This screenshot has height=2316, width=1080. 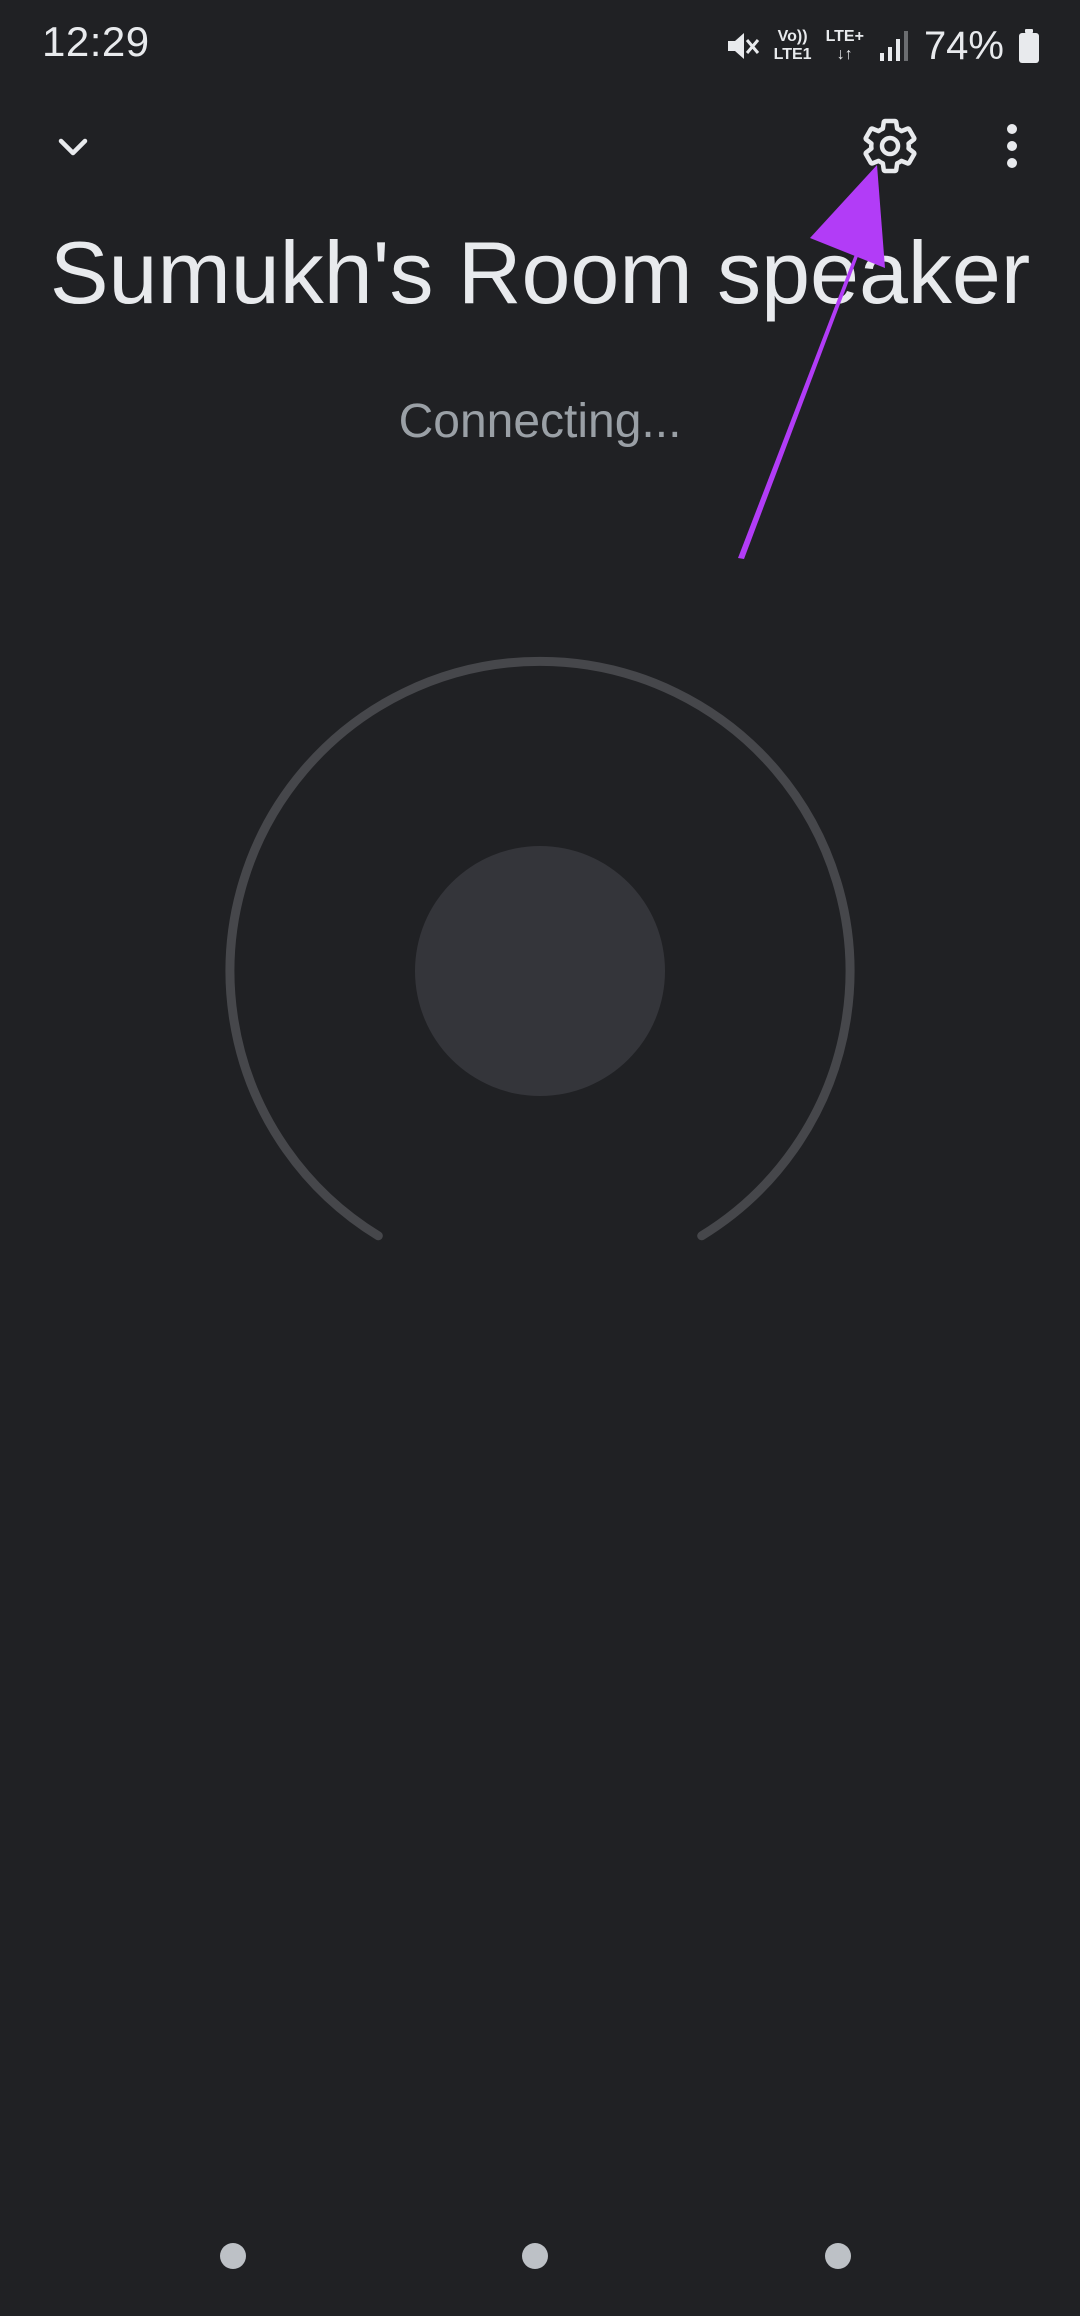 What do you see at coordinates (540, 150) in the screenshot?
I see `app-bar` at bounding box center [540, 150].